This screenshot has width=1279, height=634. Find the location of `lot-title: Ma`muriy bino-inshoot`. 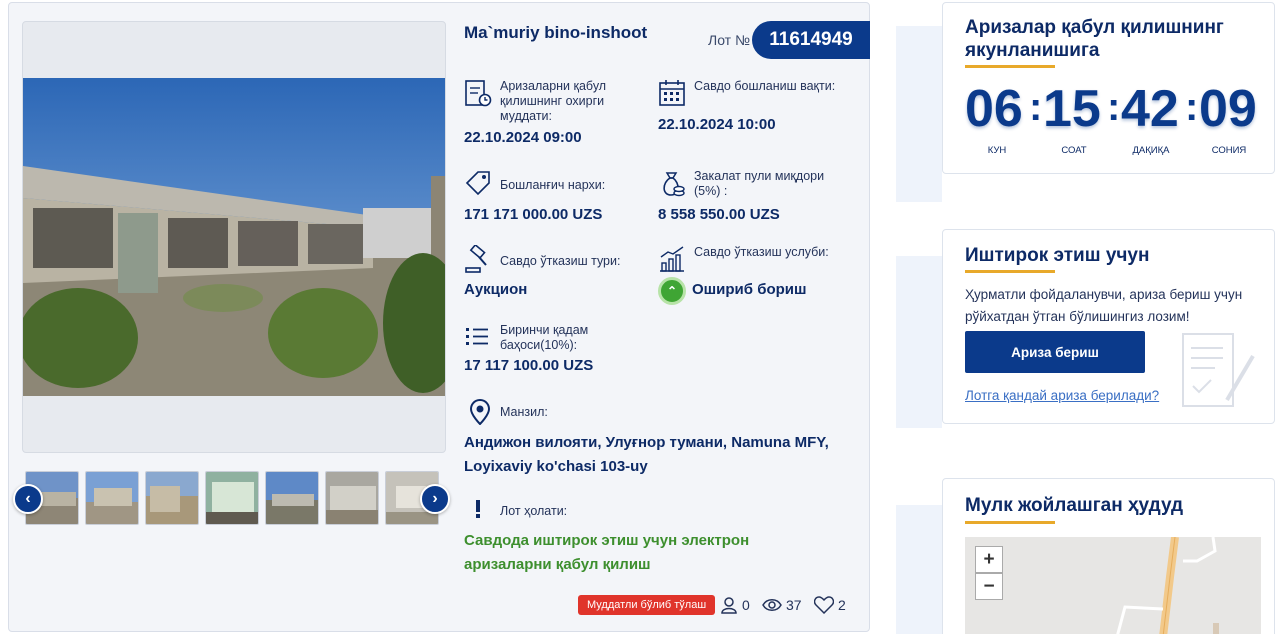

lot-title: Ma`muriy bino-inshoot is located at coordinates (556, 32).